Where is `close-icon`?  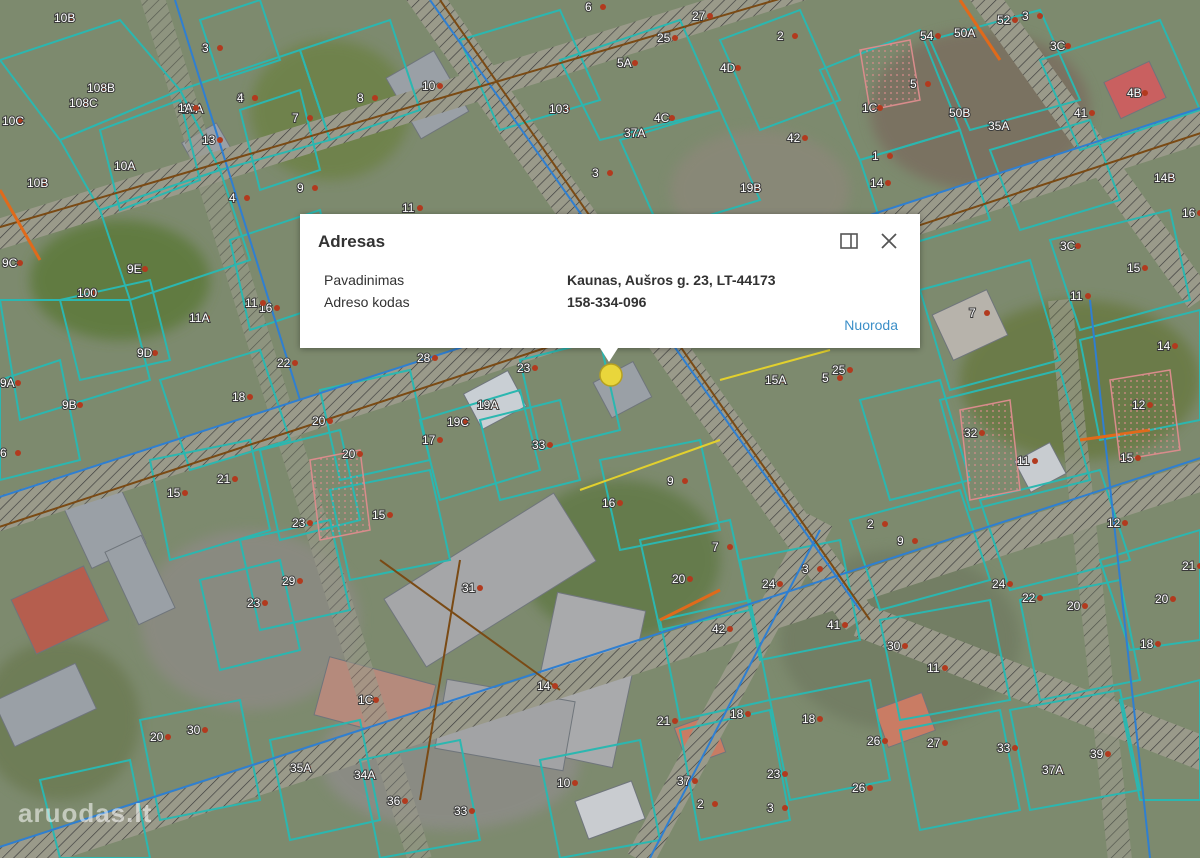
close-icon is located at coordinates (889, 241).